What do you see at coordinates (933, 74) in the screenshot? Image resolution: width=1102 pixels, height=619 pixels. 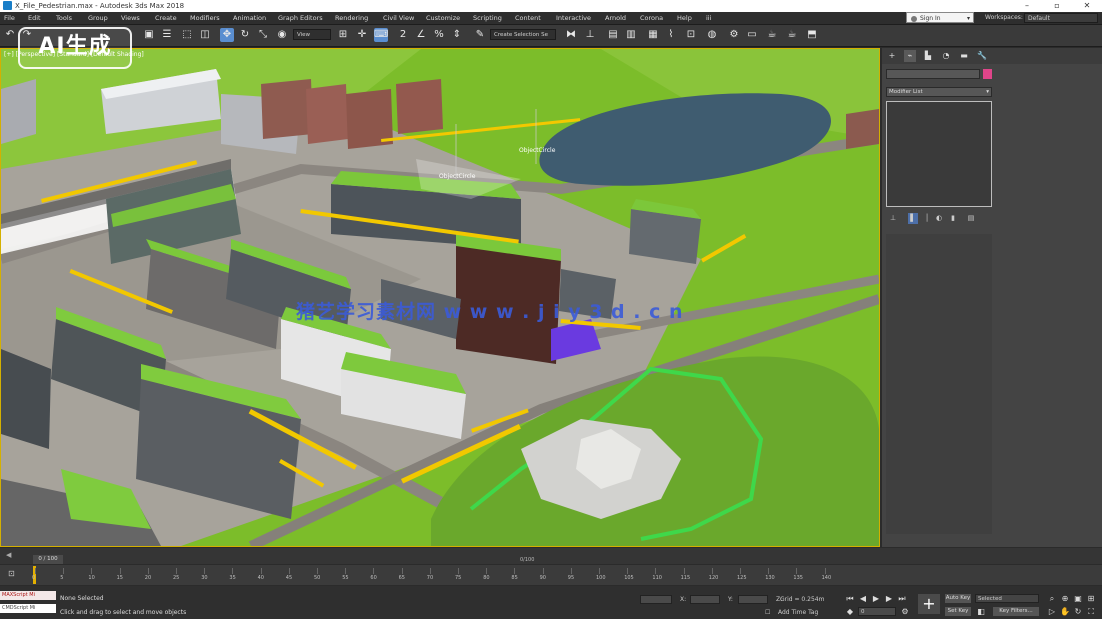 I see `object-name-field` at bounding box center [933, 74].